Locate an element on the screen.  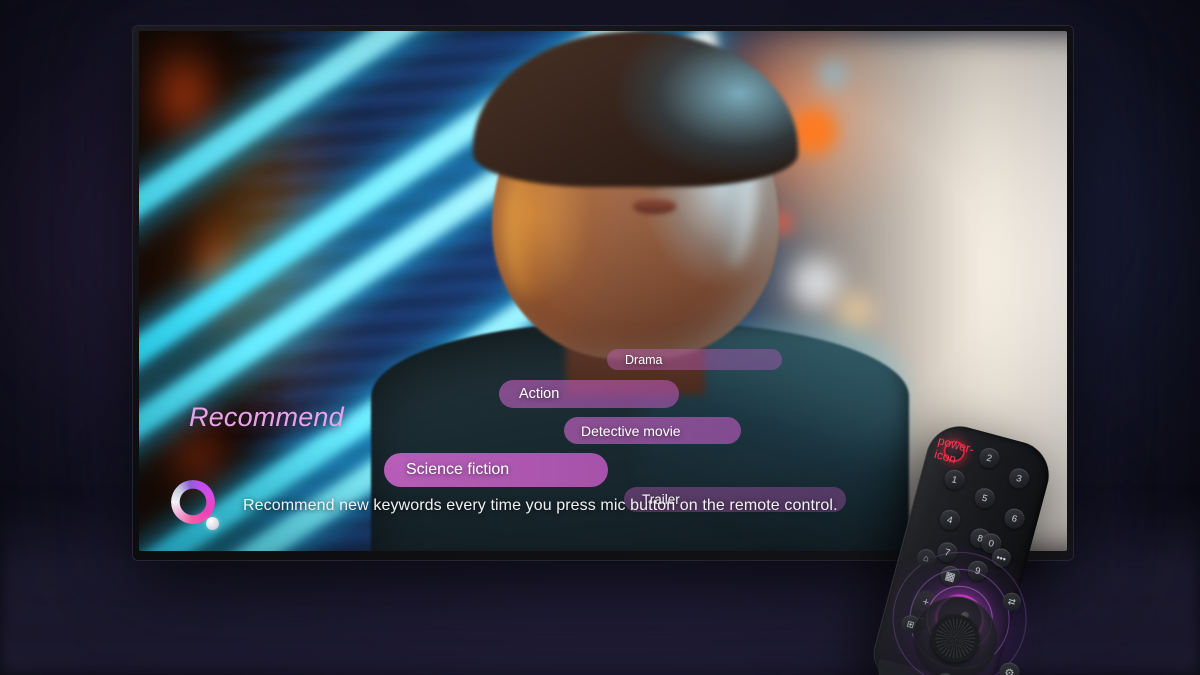
keyword-pill-label: Drama is located at coordinates (644, 359).